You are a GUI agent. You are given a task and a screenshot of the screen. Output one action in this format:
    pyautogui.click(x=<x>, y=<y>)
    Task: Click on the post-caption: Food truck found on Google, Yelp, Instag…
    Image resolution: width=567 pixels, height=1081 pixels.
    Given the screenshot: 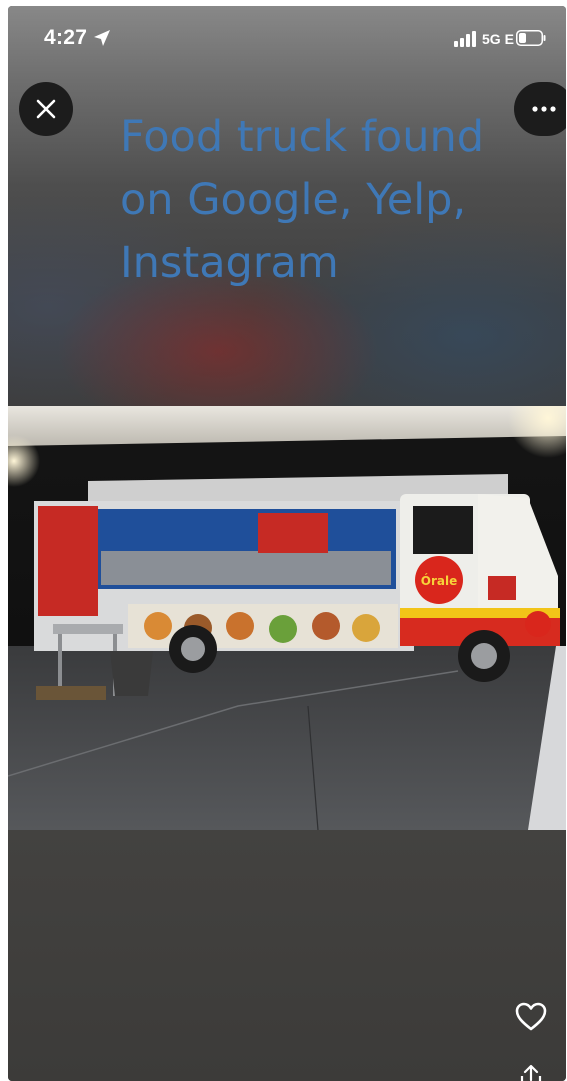 What is the action you would take?
    pyautogui.click(x=302, y=200)
    